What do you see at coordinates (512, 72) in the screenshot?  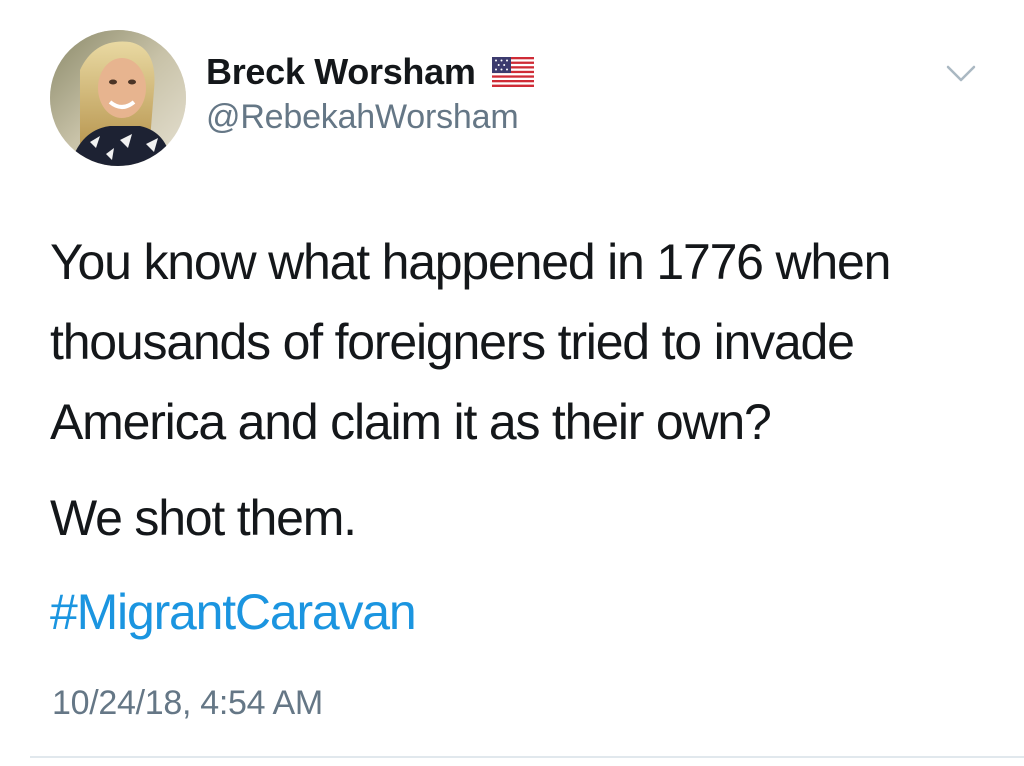 I see `us-flag-icon` at bounding box center [512, 72].